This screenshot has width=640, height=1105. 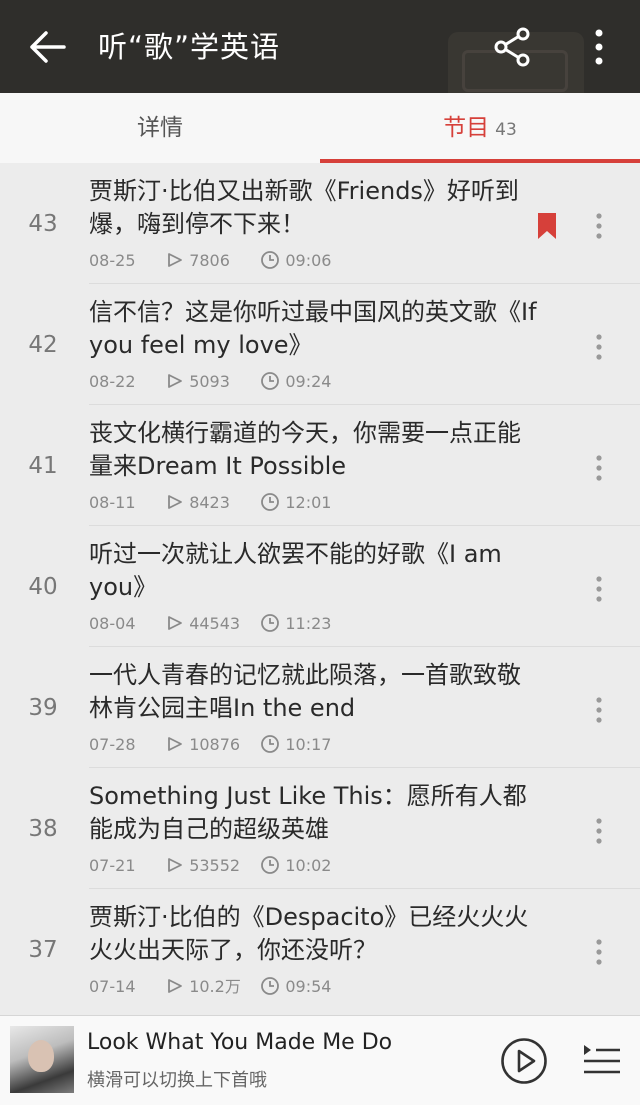 I want to click on episode-plays: 8423, so click(x=209, y=502).